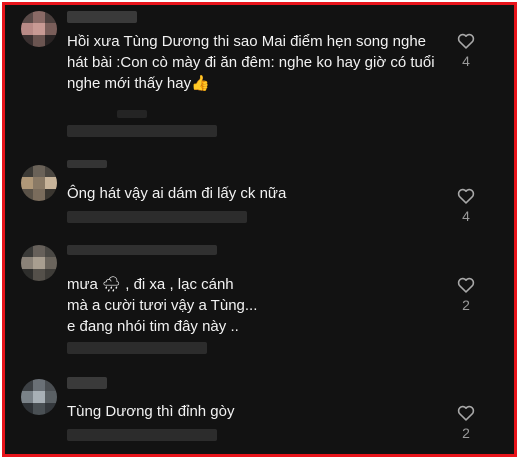 Image resolution: width=519 pixels, height=459 pixels. What do you see at coordinates (177, 193) in the screenshot?
I see `comment-text: Ông hát vậy ai dám đi lấy ck nữa` at bounding box center [177, 193].